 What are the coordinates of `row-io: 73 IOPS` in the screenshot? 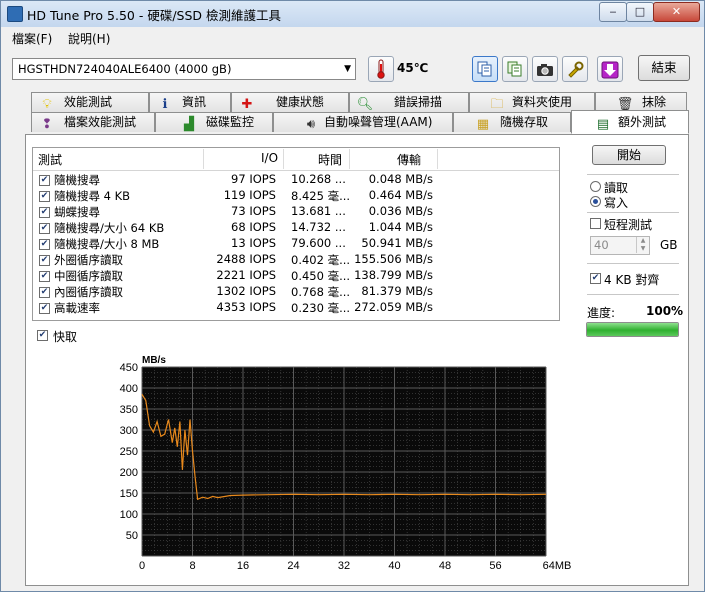 It's located at (253, 211).